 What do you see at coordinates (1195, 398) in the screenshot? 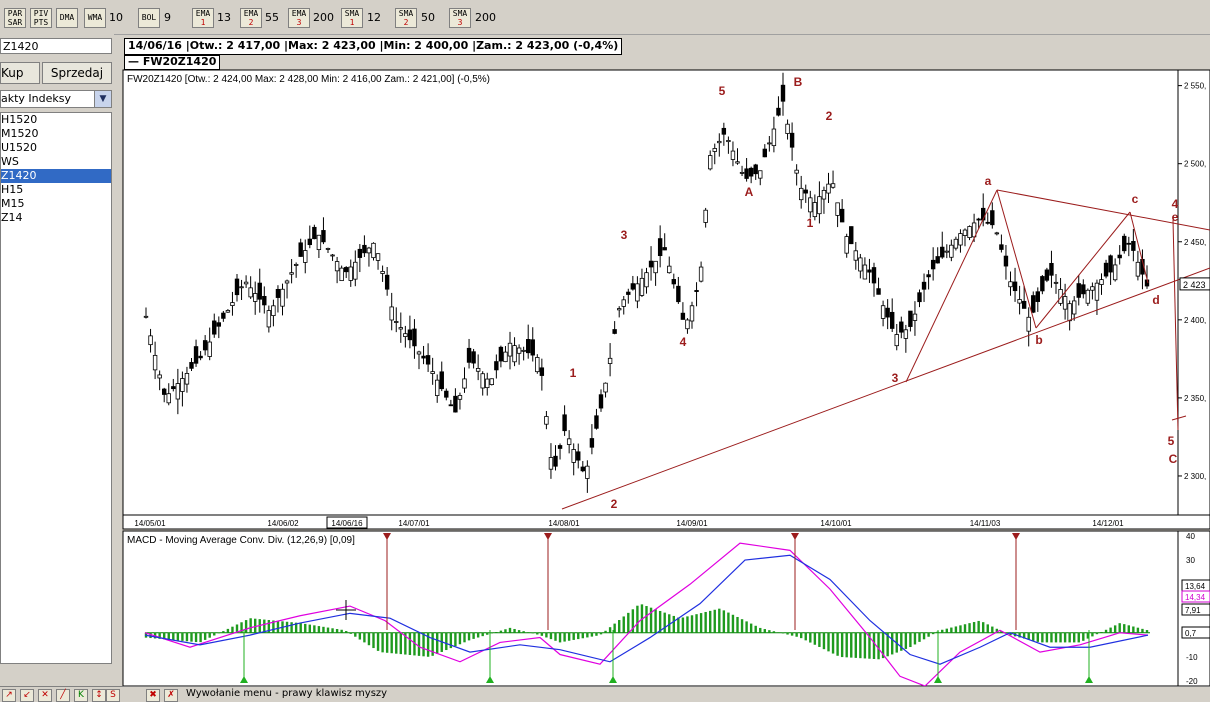
I see `price-tick-label: 2 350,` at bounding box center [1195, 398].